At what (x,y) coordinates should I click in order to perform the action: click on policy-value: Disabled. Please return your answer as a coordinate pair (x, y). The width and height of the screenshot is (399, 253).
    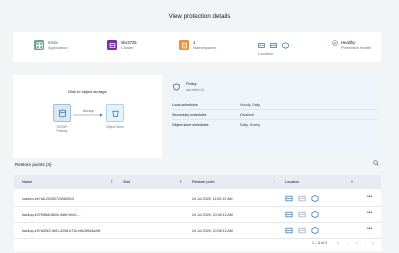
    Looking at the image, I should click on (247, 114).